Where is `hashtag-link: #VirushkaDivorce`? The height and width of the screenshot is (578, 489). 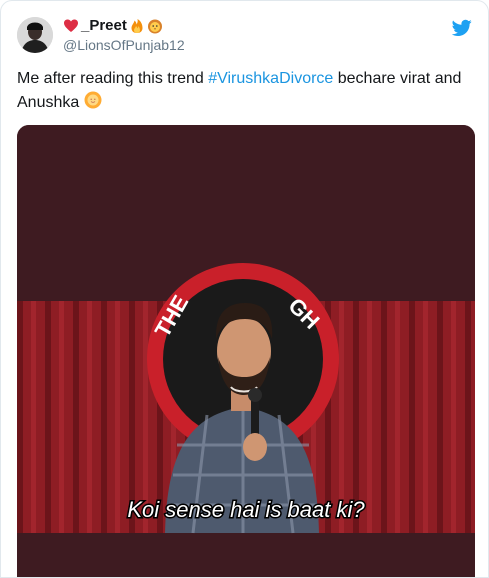 hashtag-link: #VirushkaDivorce is located at coordinates (270, 78).